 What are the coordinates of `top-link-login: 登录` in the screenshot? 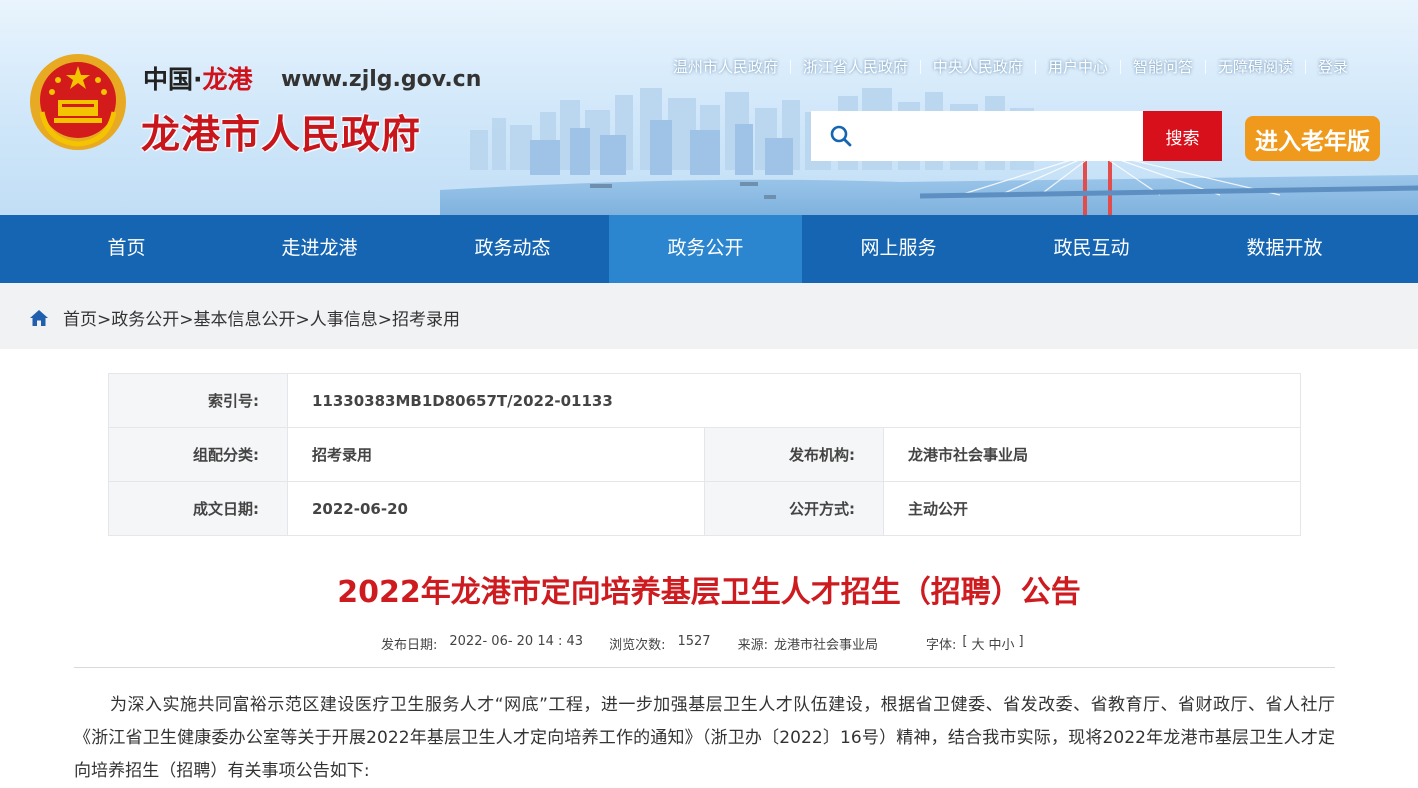 It's located at (1333, 66).